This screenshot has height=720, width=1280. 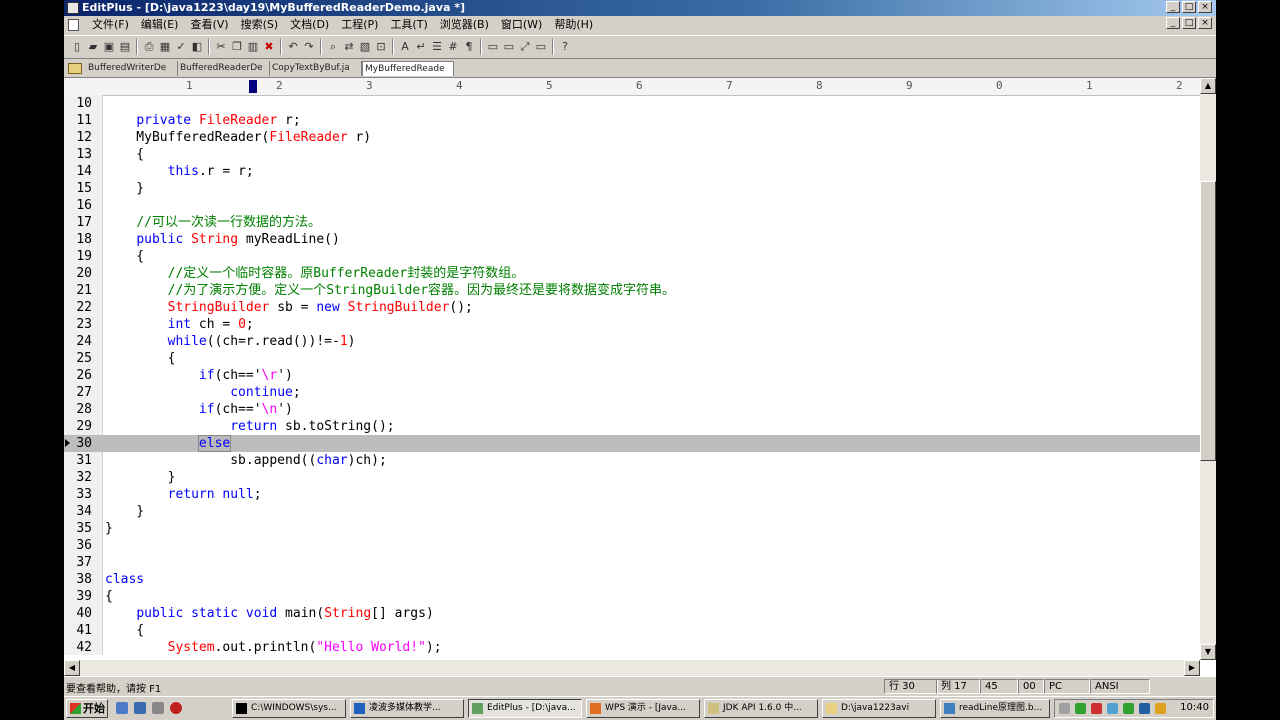 What do you see at coordinates (237, 47) in the screenshot?
I see `copy-icon: ❐` at bounding box center [237, 47].